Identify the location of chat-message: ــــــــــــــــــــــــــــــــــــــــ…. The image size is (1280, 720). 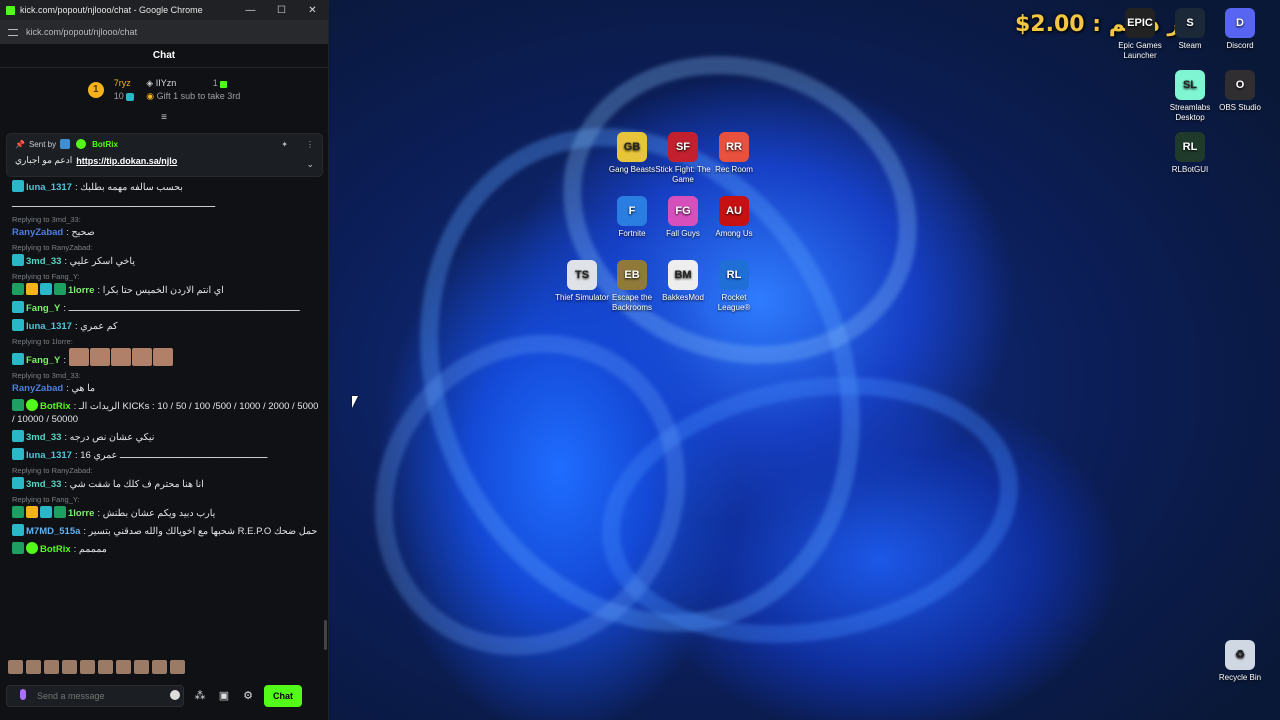
(166, 204).